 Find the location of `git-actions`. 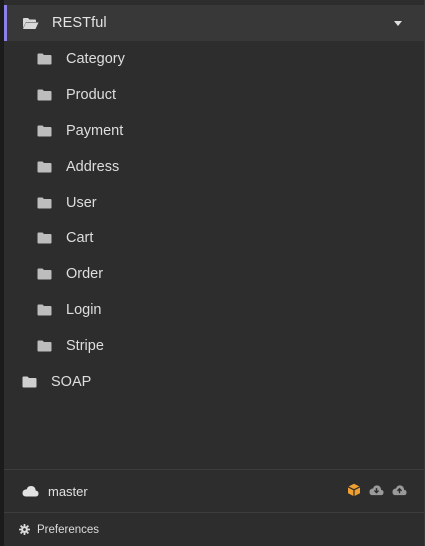

git-actions is located at coordinates (376, 490).